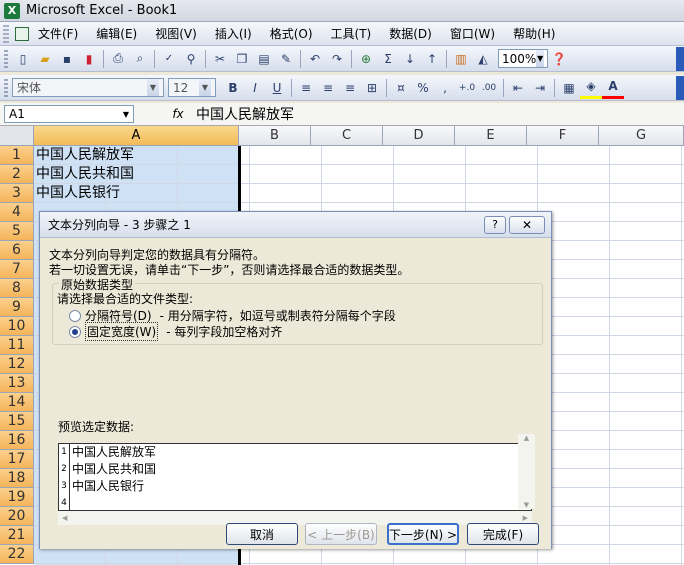 The height and width of the screenshot is (565, 684). Describe the element at coordinates (17, 307) in the screenshot. I see `row-header: 9` at that location.